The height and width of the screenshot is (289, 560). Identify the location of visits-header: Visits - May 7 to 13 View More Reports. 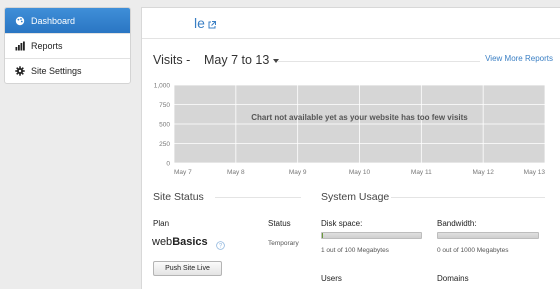
(353, 61).